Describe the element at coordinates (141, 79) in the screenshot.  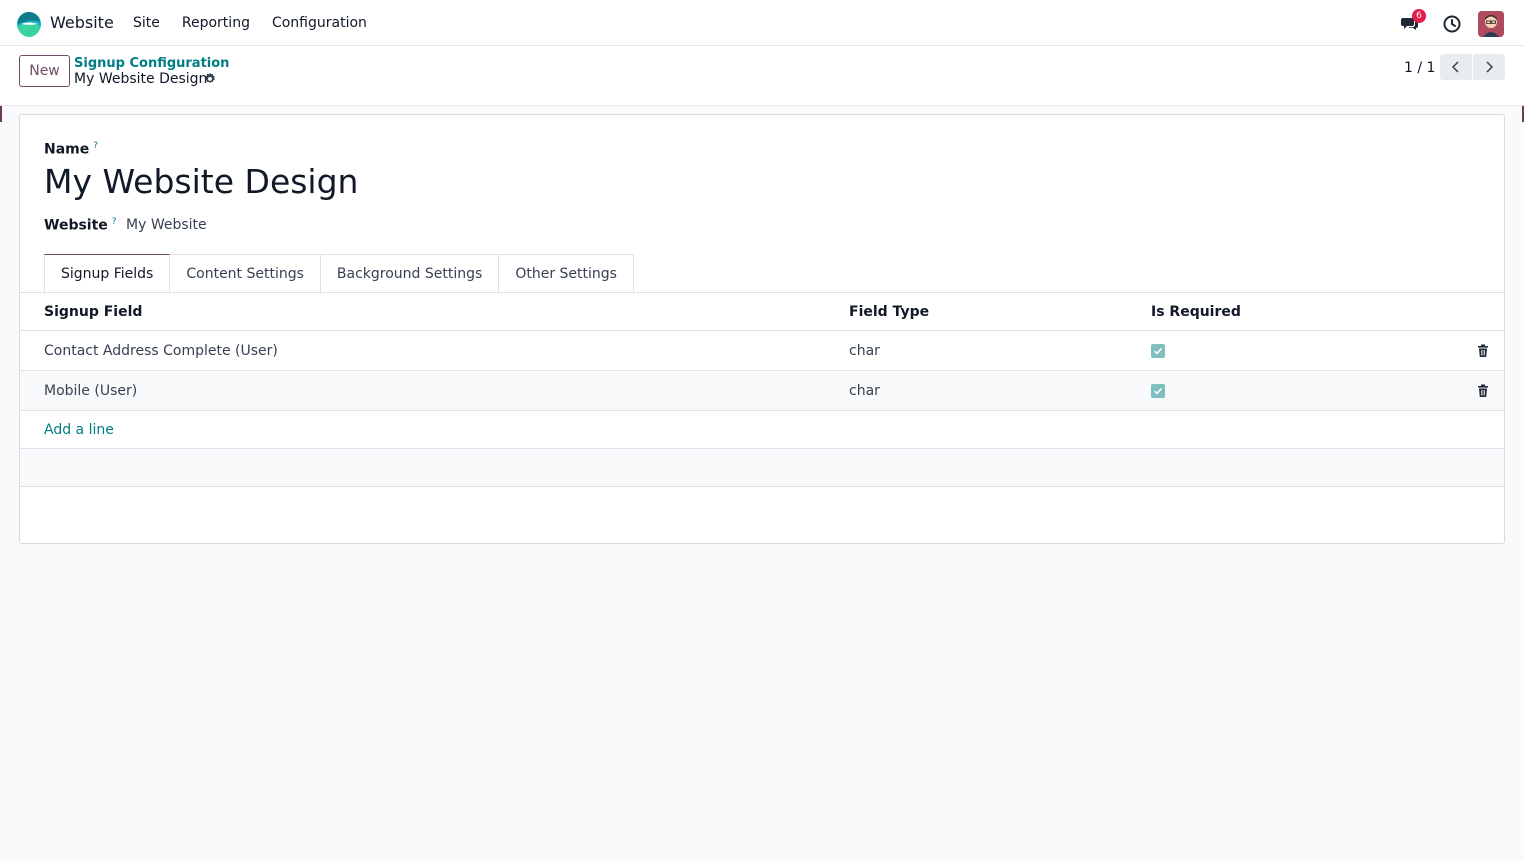
I see `breadcrumb-current: My Website Design` at that location.